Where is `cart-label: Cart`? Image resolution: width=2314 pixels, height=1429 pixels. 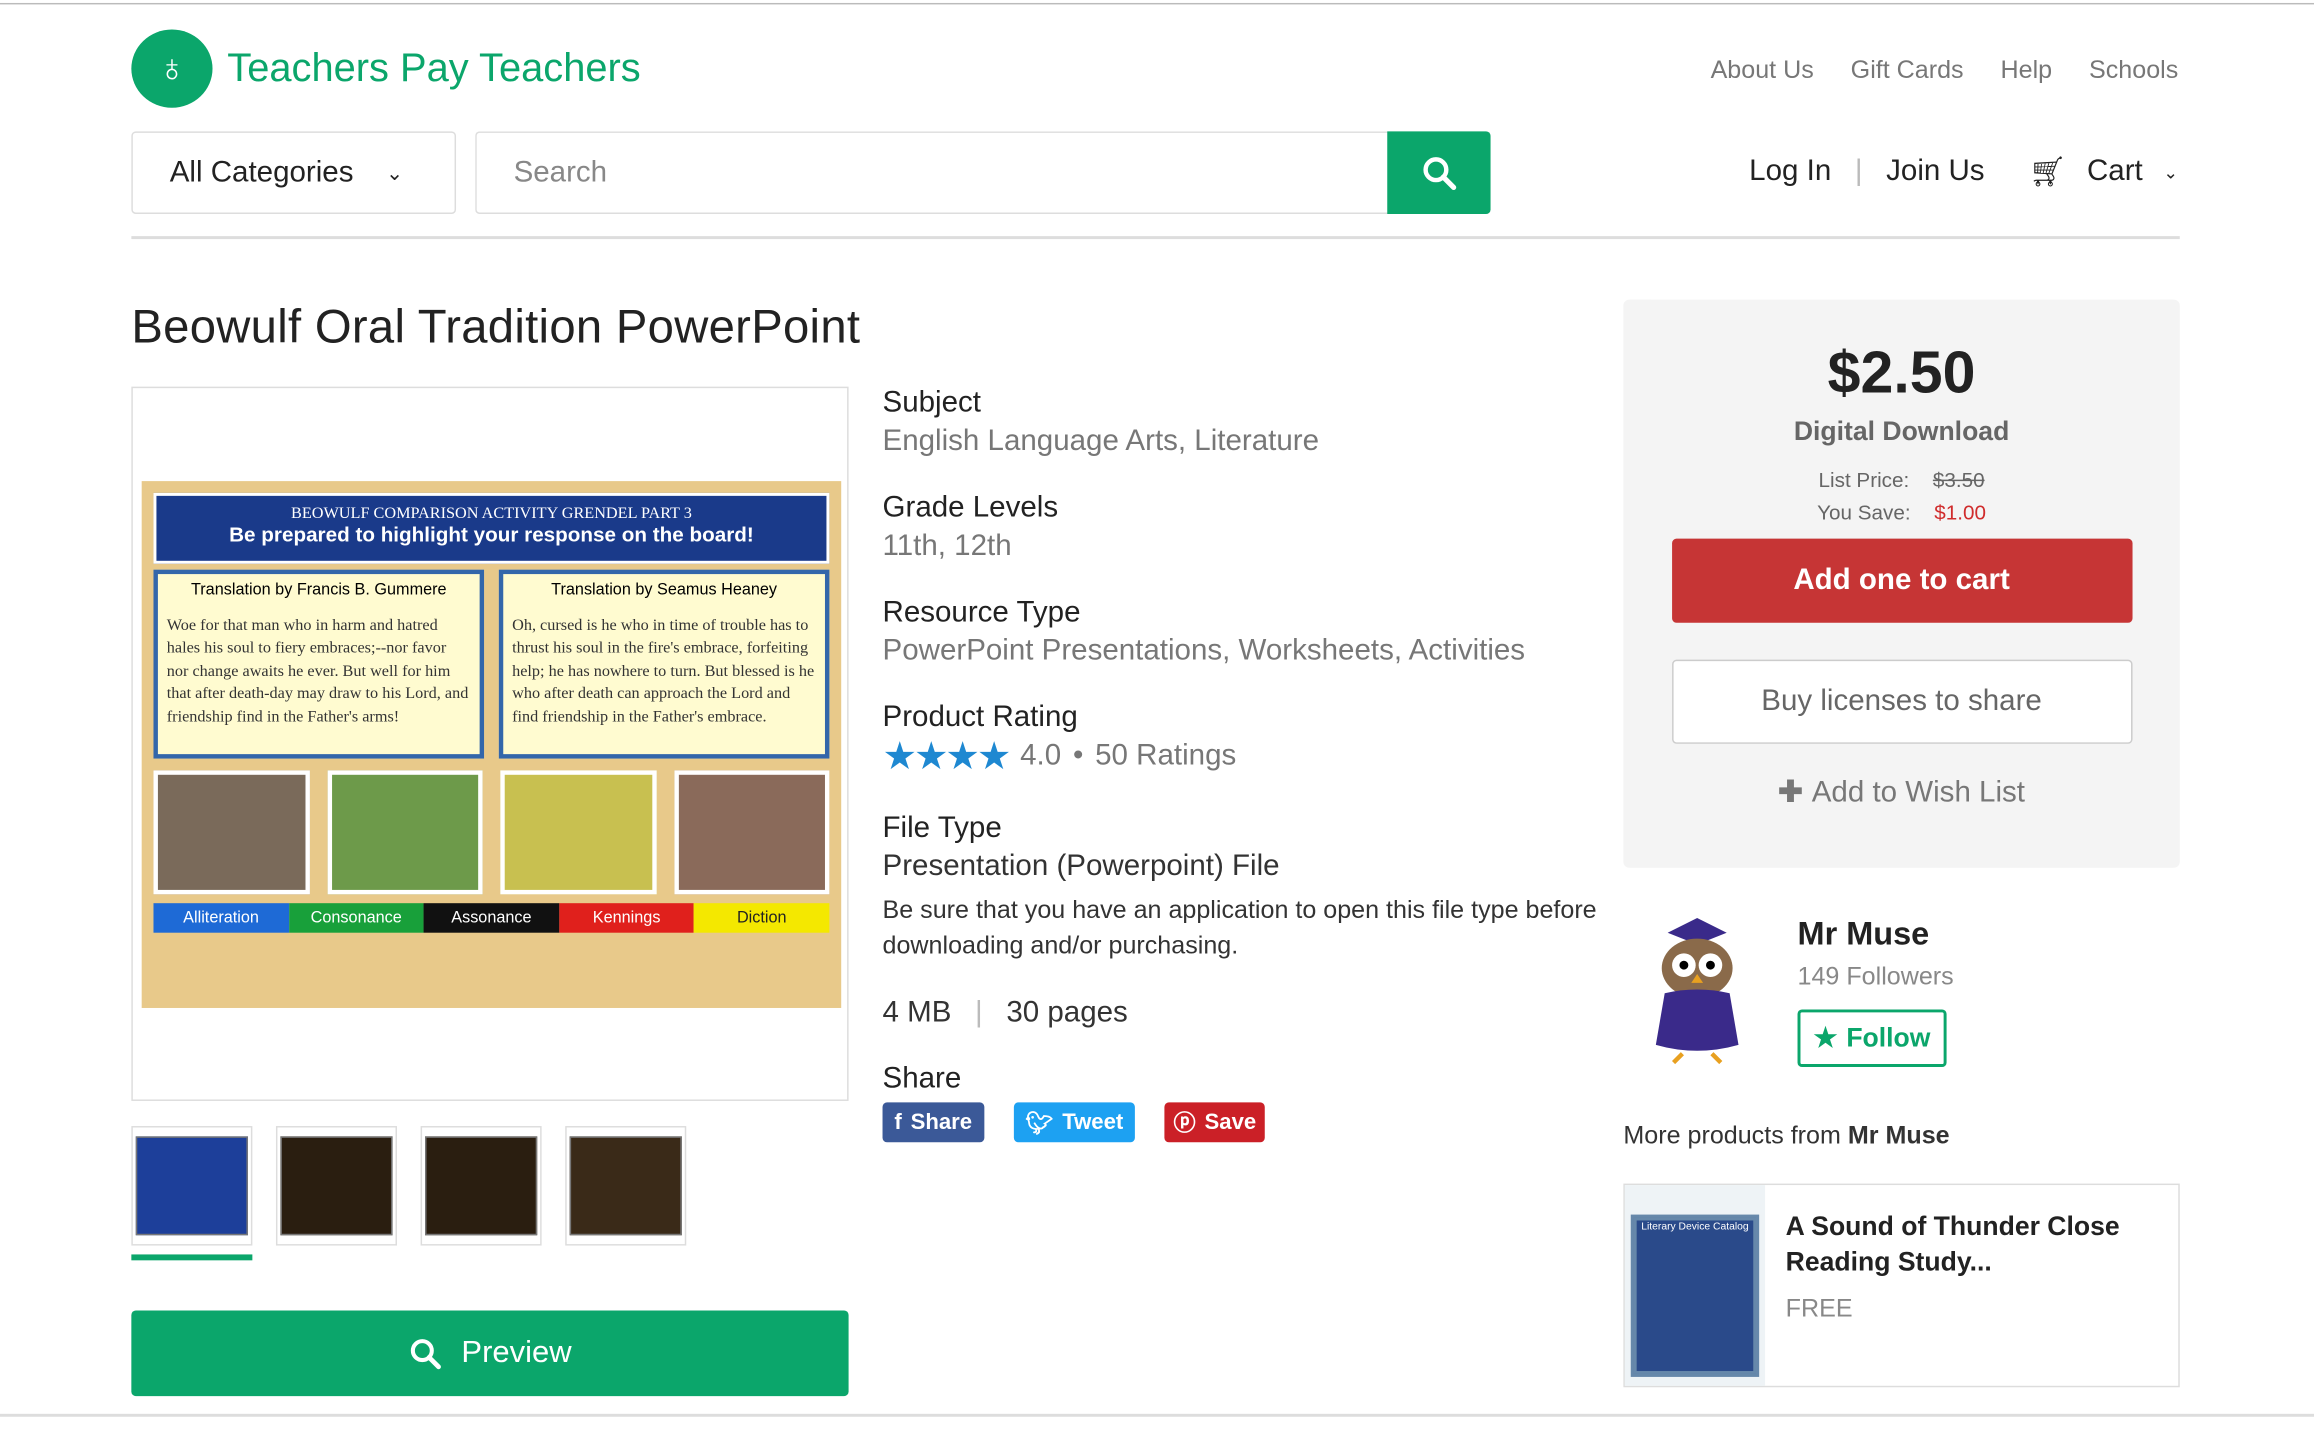 cart-label: Cart is located at coordinates (2114, 171).